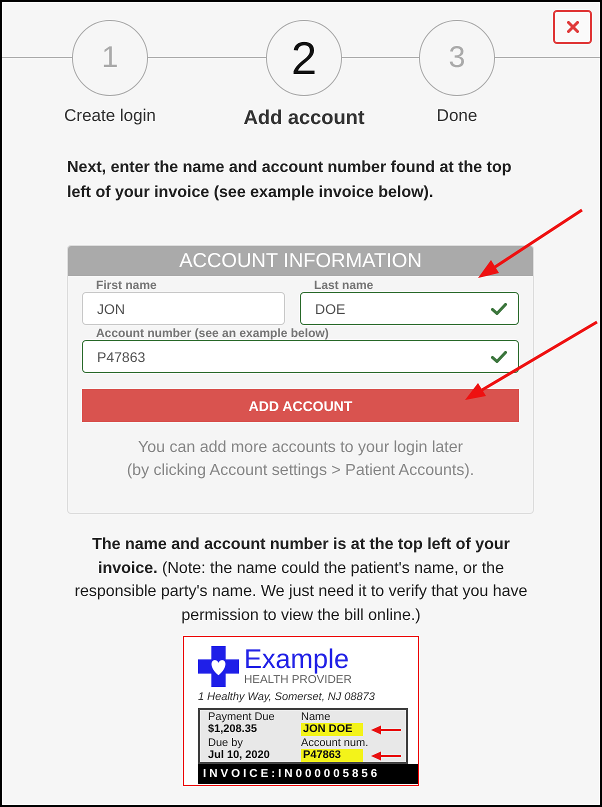 This screenshot has width=602, height=807. Describe the element at coordinates (300, 356) in the screenshot. I see `text-field: P47863` at that location.